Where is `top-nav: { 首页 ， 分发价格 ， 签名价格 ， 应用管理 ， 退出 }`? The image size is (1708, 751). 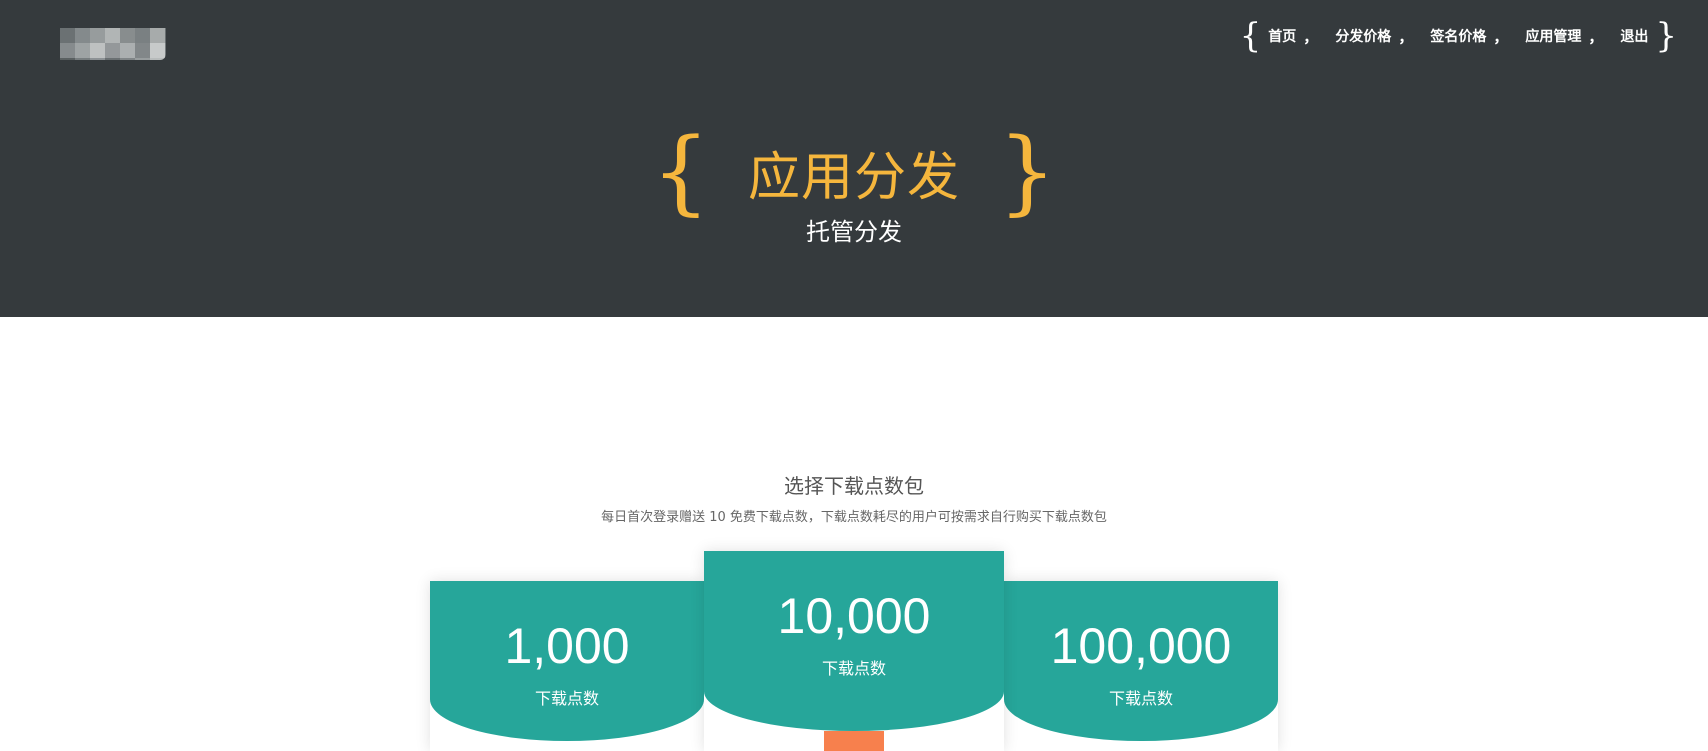 top-nav: { 首页 ， 分发价格 ， 签名价格 ， 应用管理 ， 退出 } is located at coordinates (1458, 36).